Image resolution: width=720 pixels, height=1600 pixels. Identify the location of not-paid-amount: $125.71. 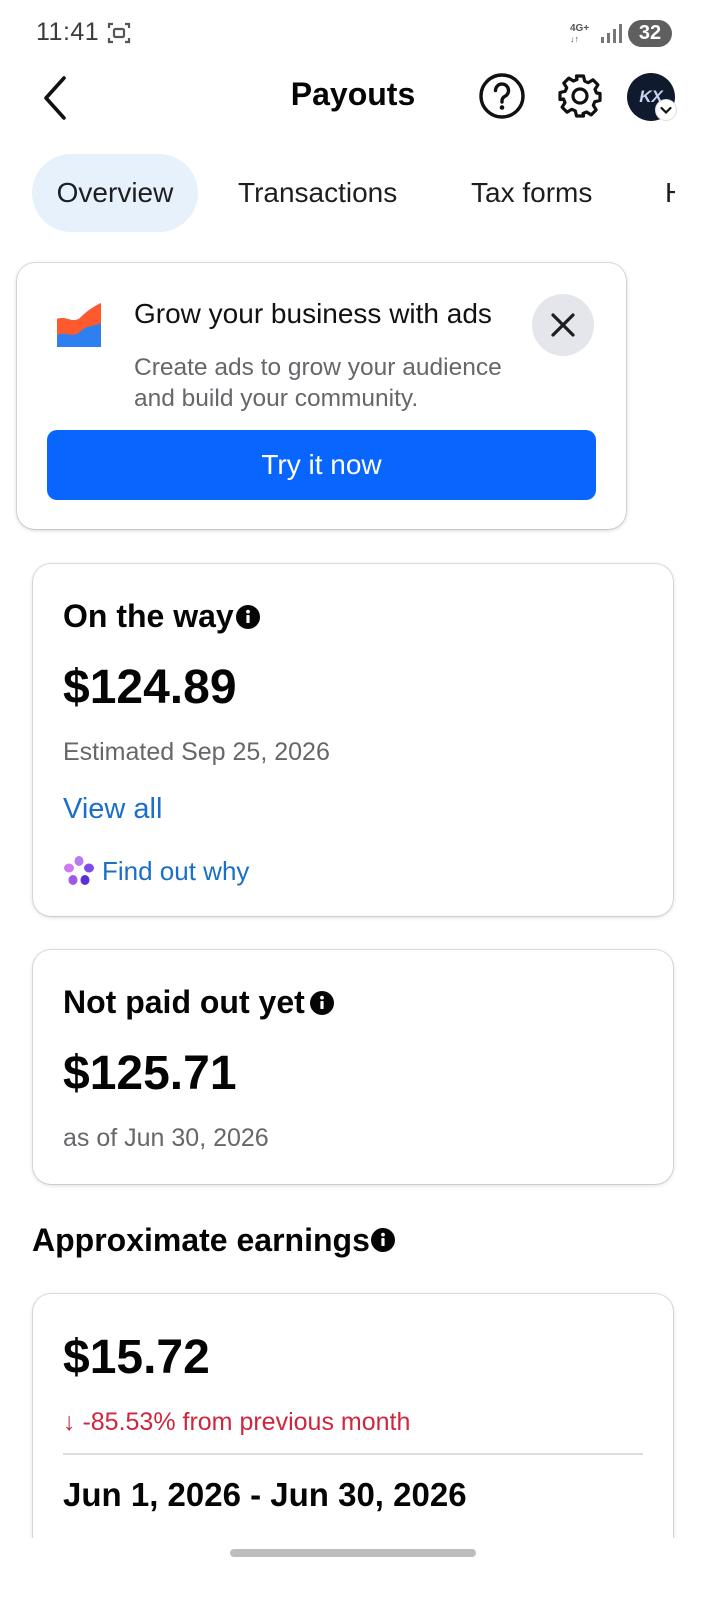
(150, 1073).